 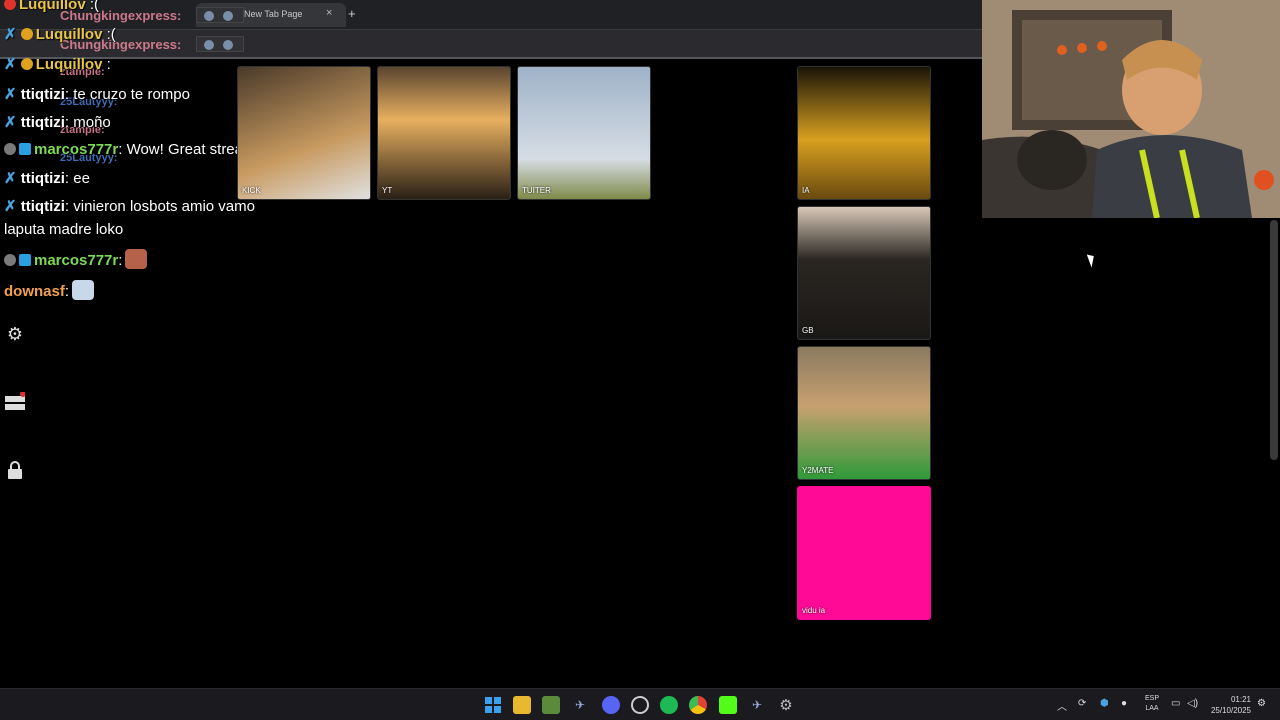 I want to click on card-label: YT, so click(x=387, y=190).